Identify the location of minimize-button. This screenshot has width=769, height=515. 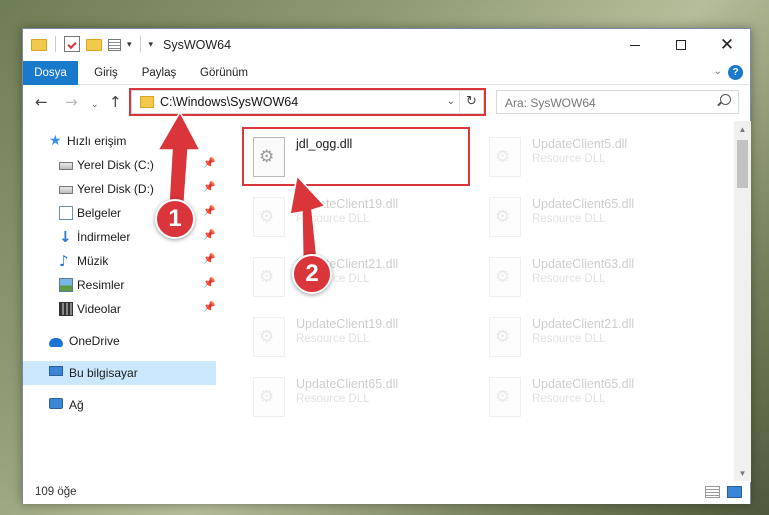
(635, 45).